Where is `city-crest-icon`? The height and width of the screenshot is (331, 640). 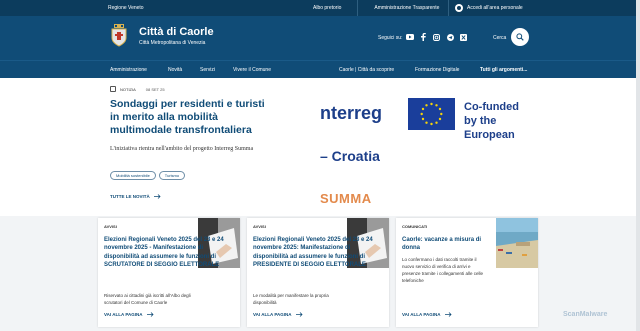
city-crest-icon is located at coordinates (119, 35).